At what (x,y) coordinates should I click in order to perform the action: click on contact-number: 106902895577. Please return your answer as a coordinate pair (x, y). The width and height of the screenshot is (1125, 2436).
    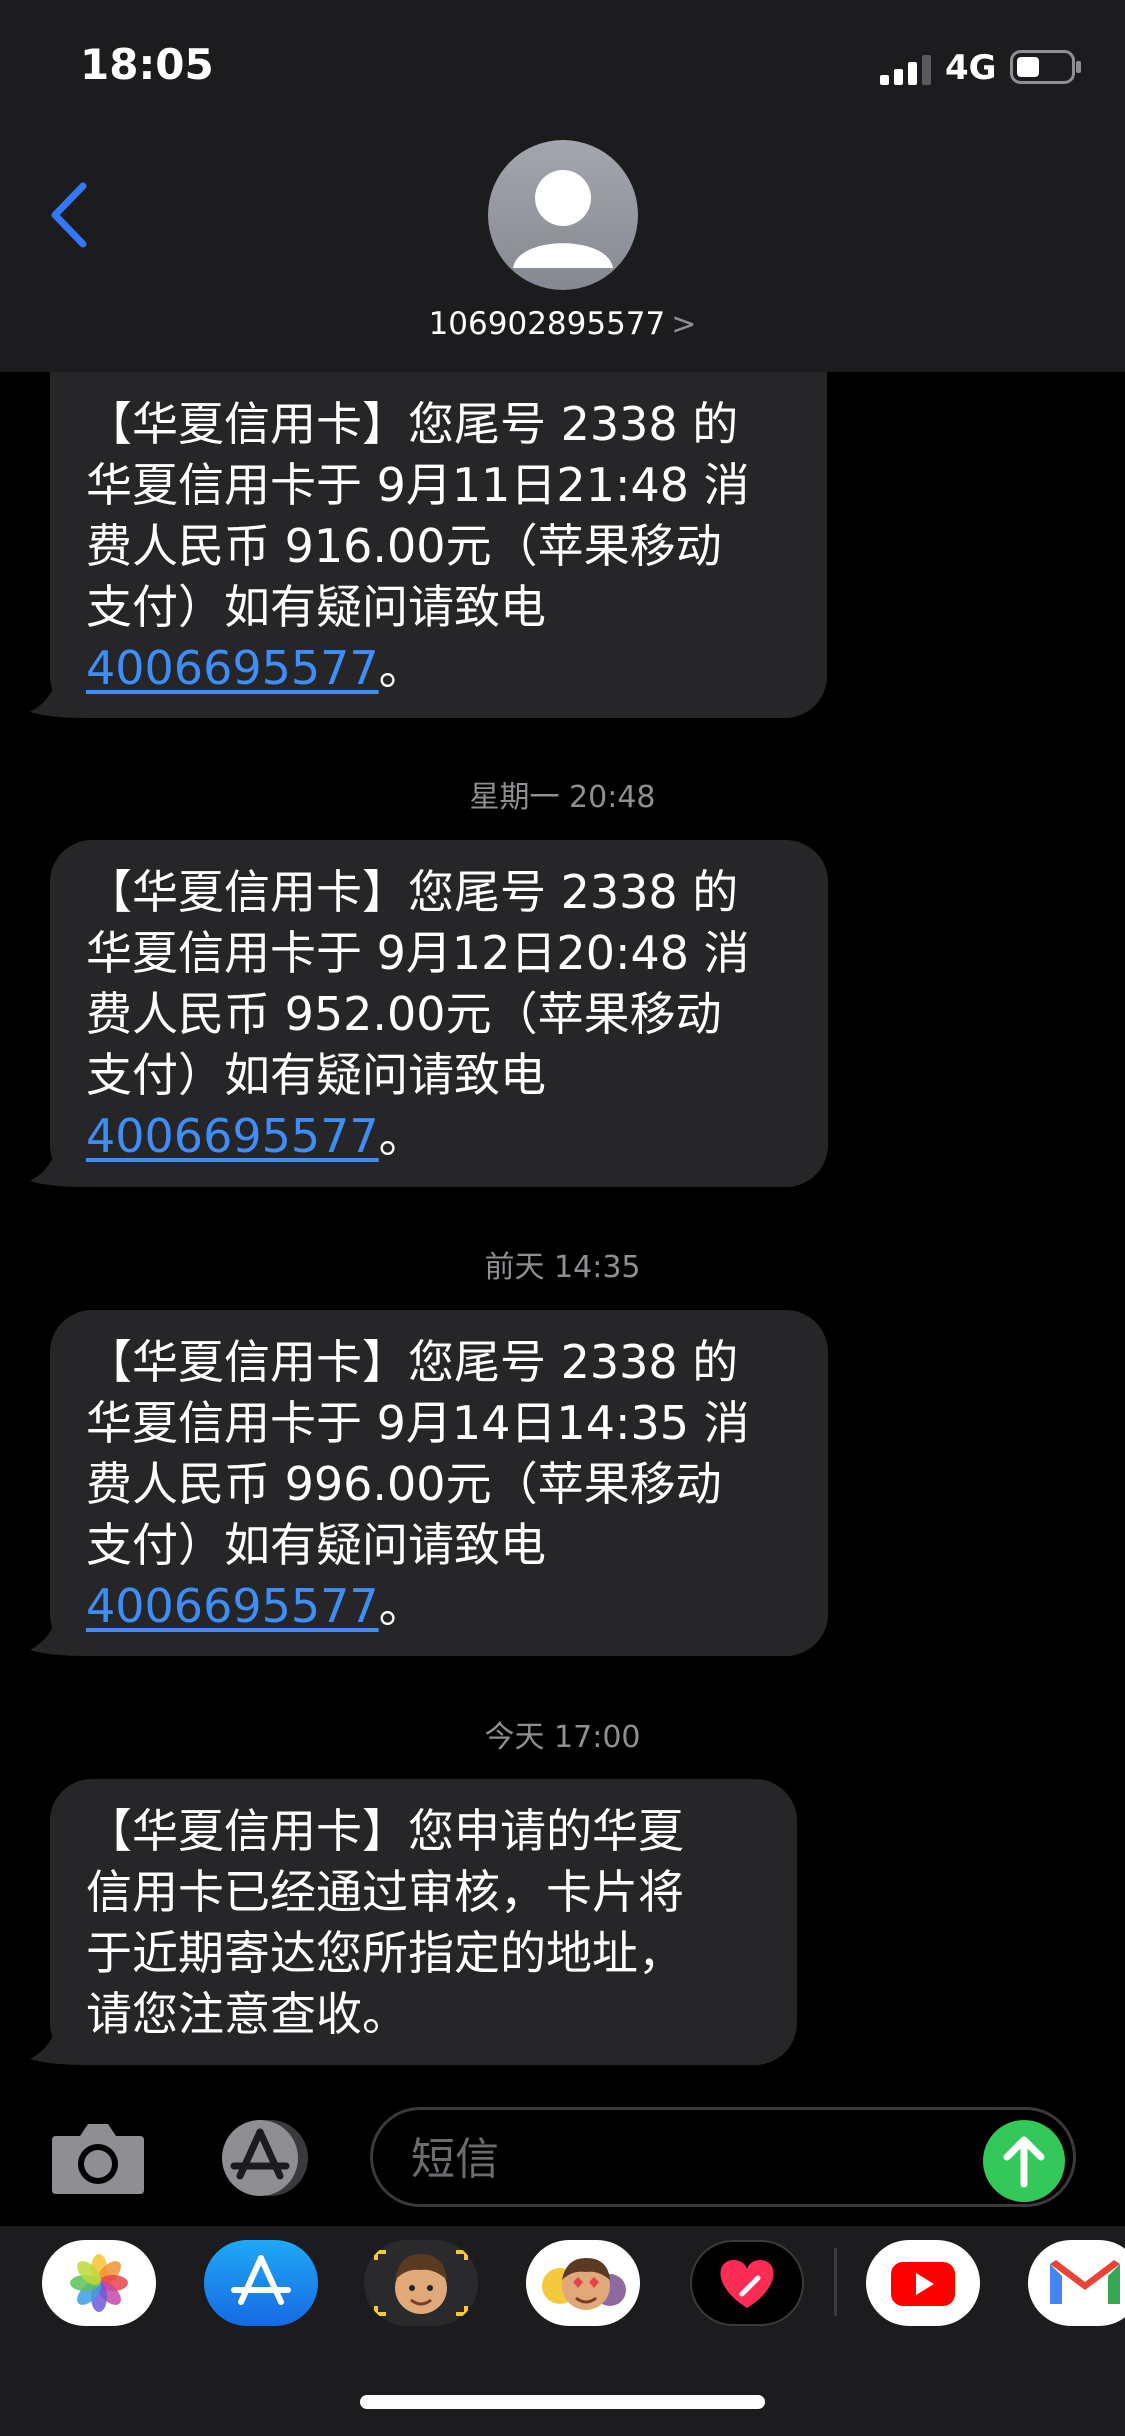
    Looking at the image, I should click on (547, 324).